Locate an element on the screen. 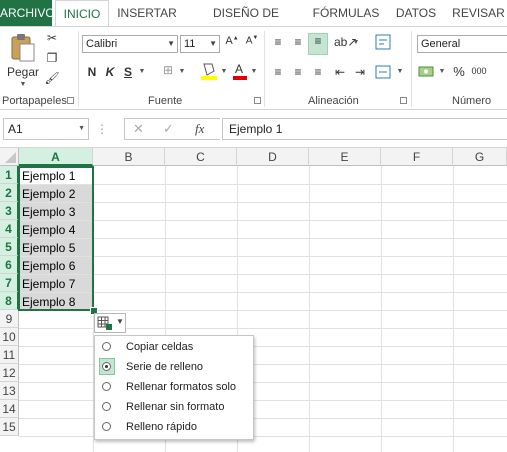 Image resolution: width=507 pixels, height=452 pixels. accounting-format-icon is located at coordinates (427, 73).